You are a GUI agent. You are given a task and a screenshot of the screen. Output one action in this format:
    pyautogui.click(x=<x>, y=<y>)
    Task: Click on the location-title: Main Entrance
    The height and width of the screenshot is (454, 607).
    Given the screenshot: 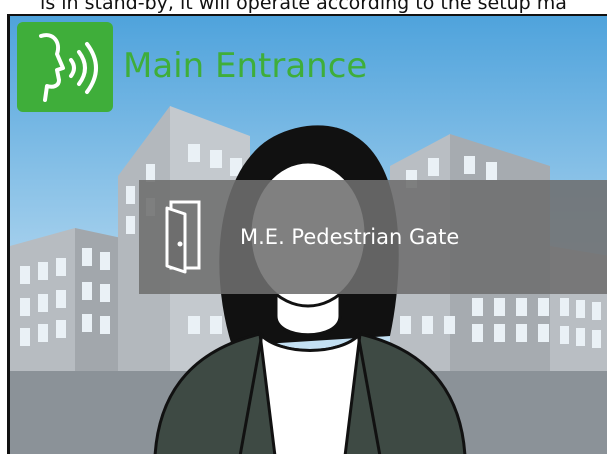 What is the action you would take?
    pyautogui.click(x=245, y=66)
    